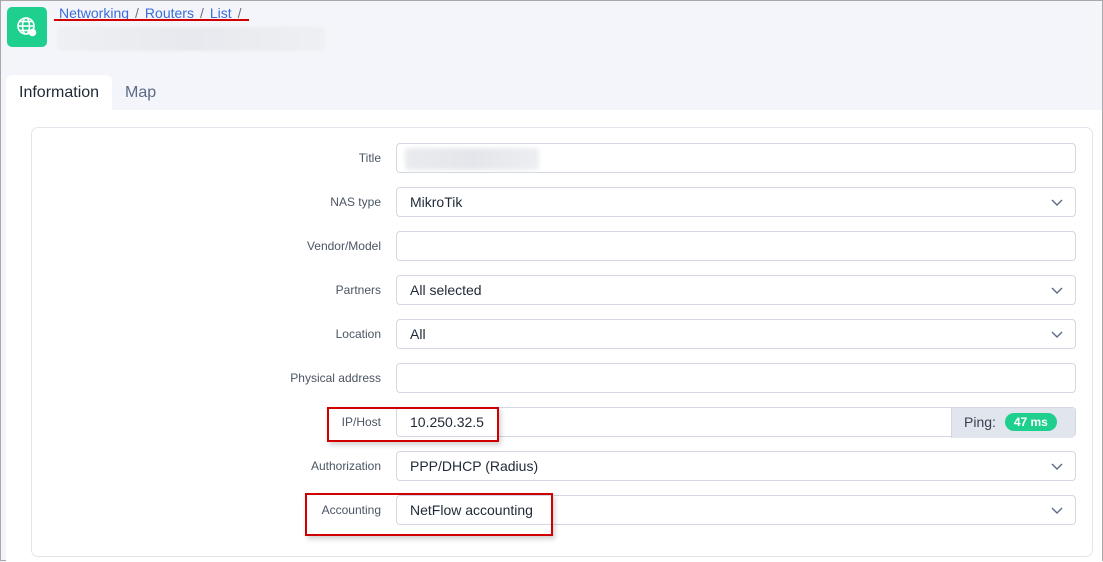 The height and width of the screenshot is (562, 1103). What do you see at coordinates (474, 466) in the screenshot?
I see `authorization-value: PPP/DHCP (Radius)` at bounding box center [474, 466].